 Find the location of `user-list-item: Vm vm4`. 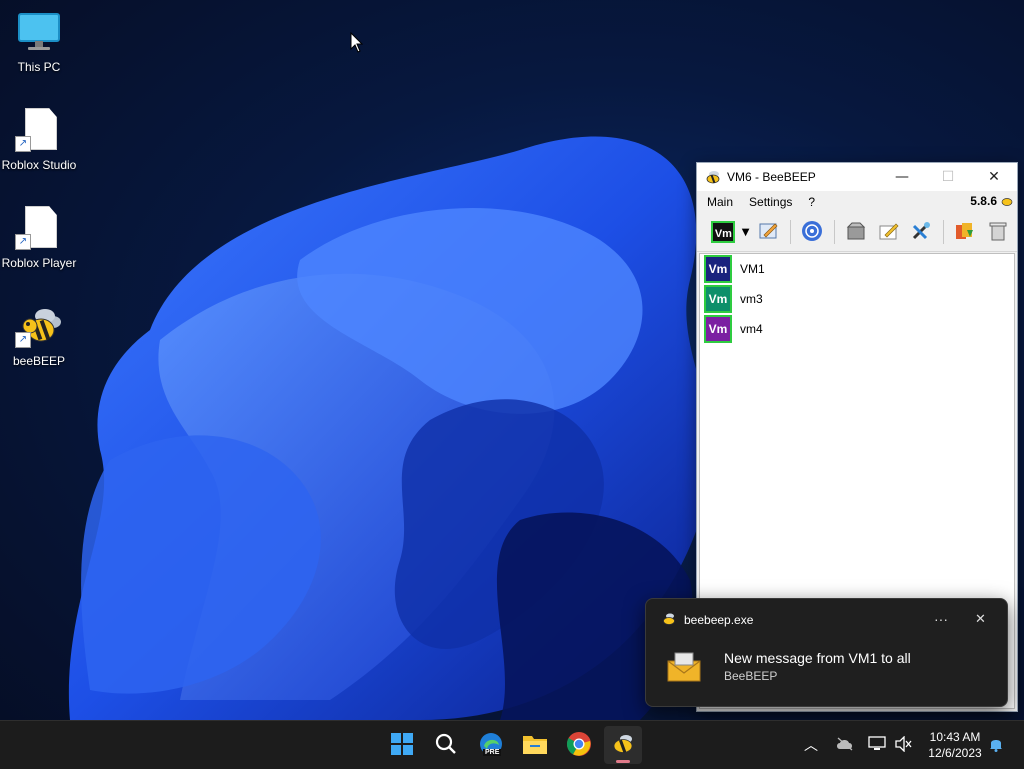

user-list-item: Vm vm4 is located at coordinates (857, 329).